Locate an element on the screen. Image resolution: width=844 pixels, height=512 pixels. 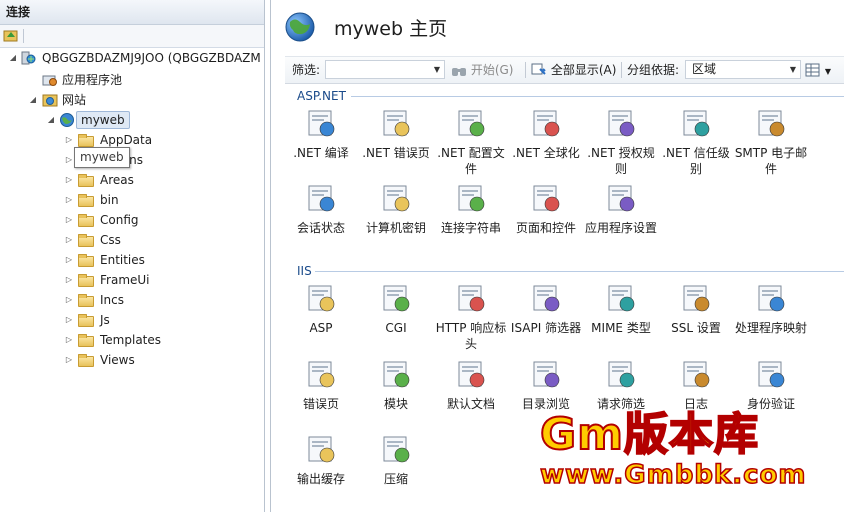
tree-node-label: 应用程序池 is located at coordinates (92, 80).